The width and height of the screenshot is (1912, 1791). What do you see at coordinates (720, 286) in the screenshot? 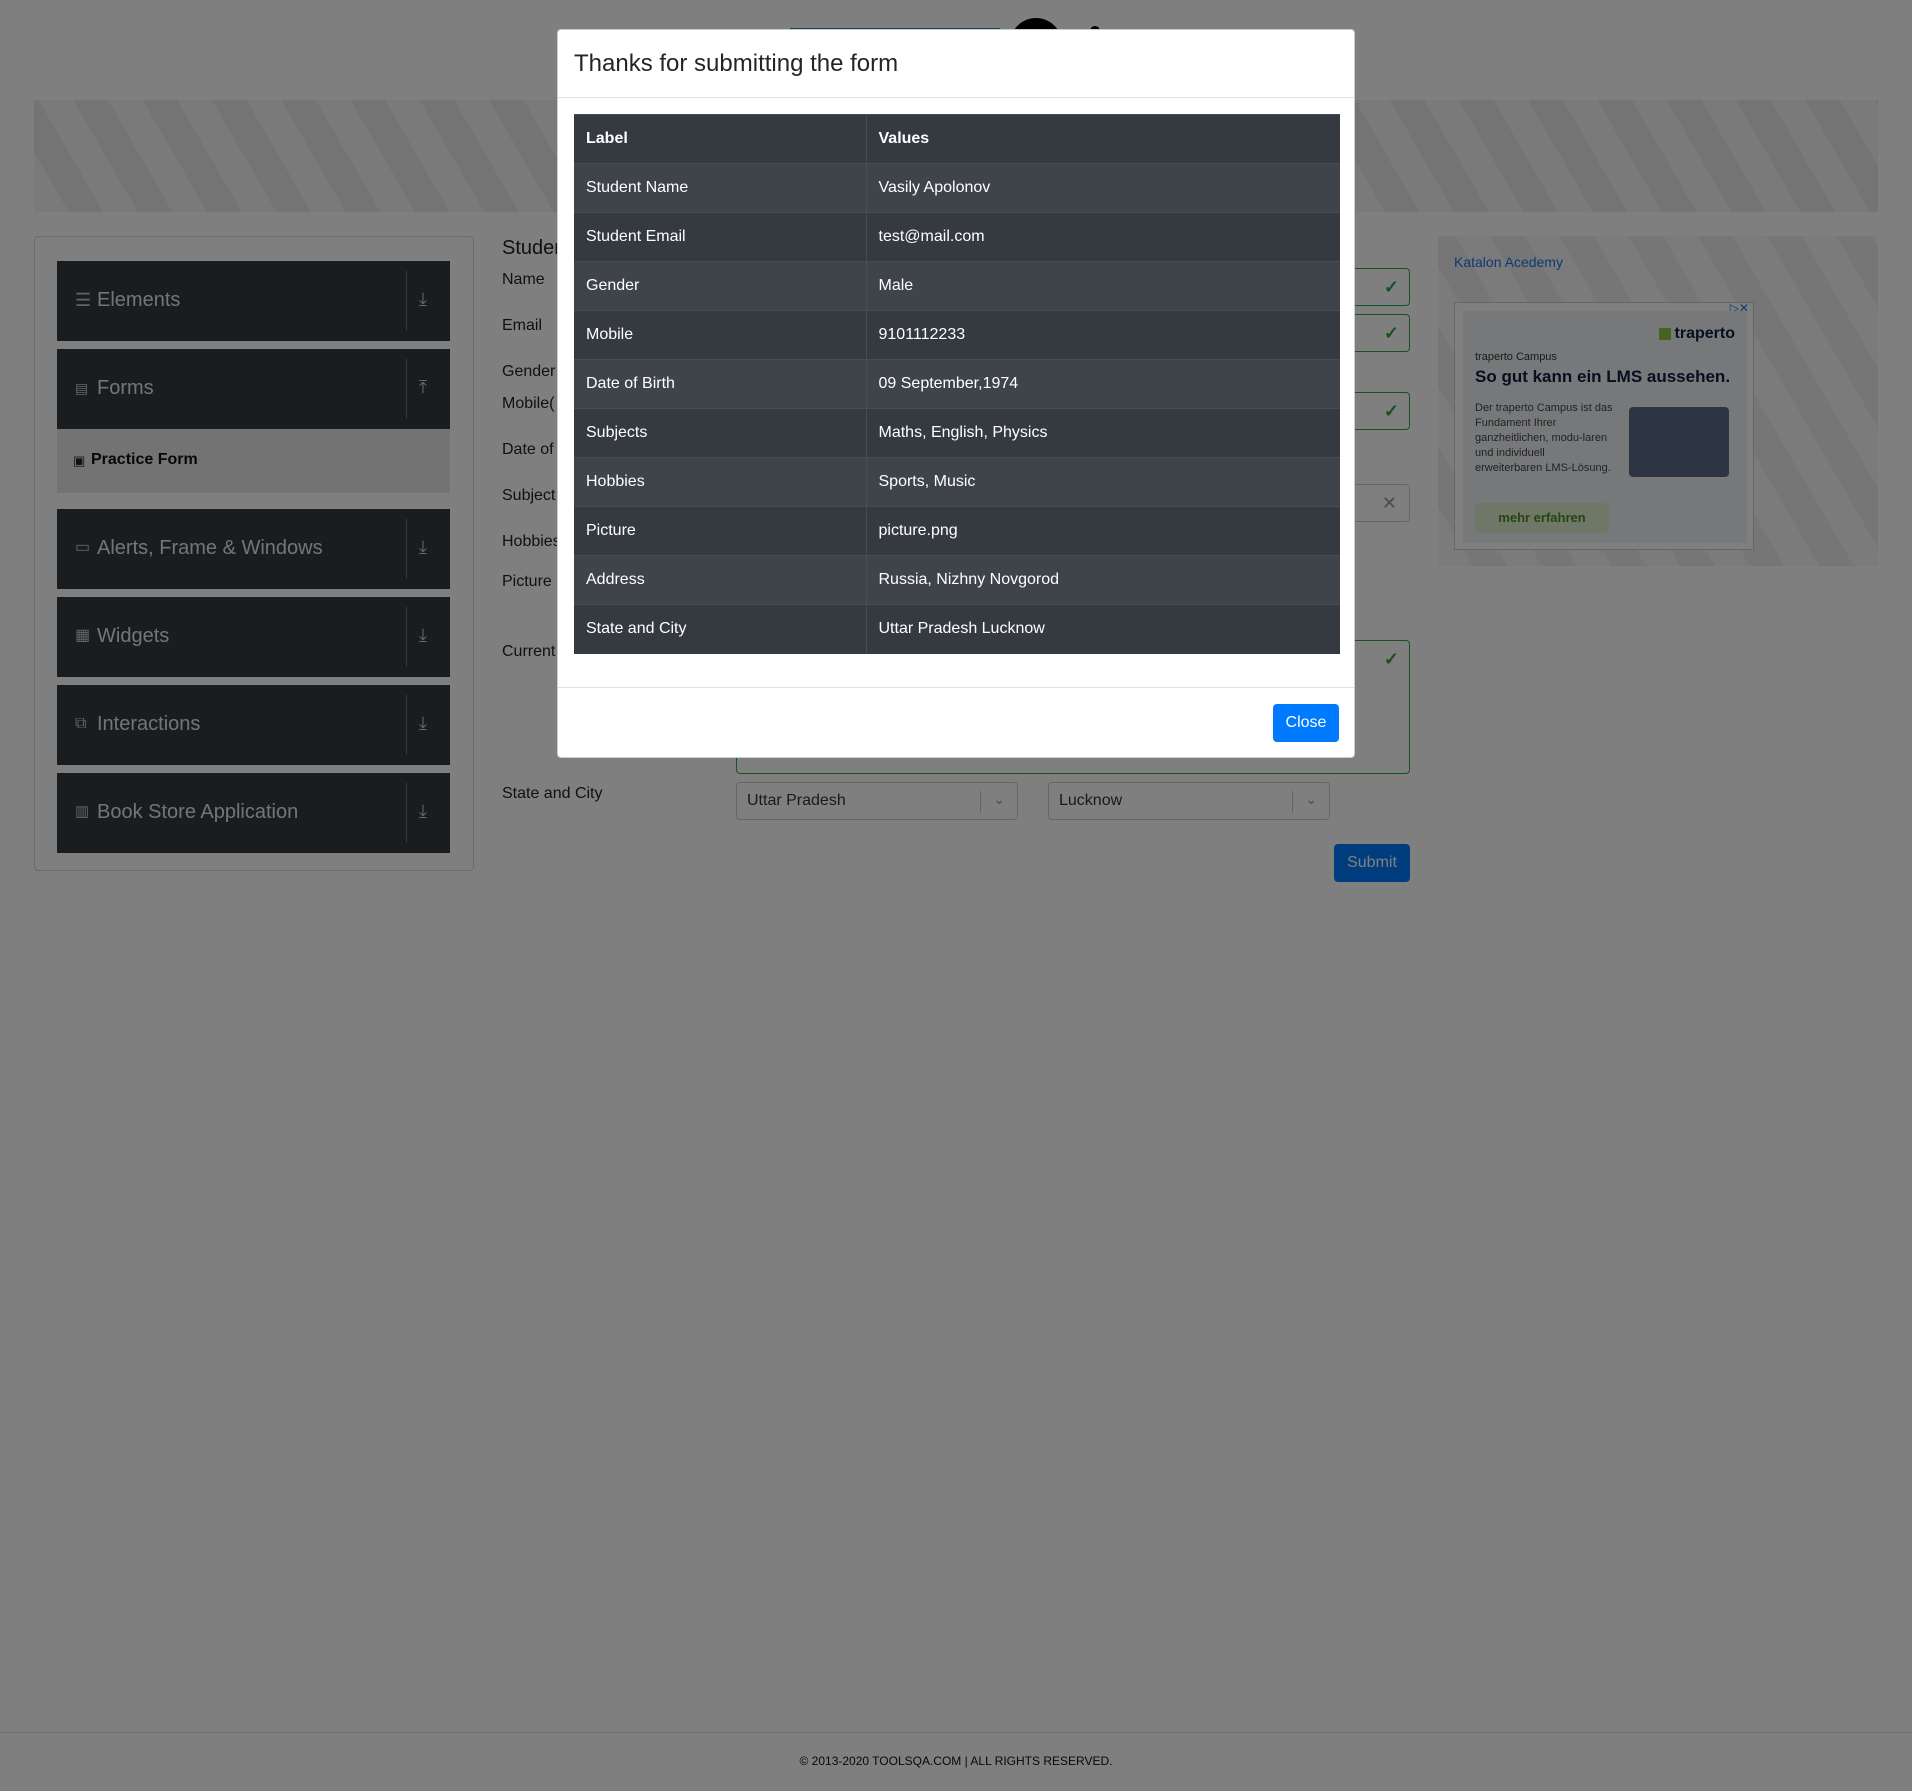
I see `row-label: Gender` at bounding box center [720, 286].